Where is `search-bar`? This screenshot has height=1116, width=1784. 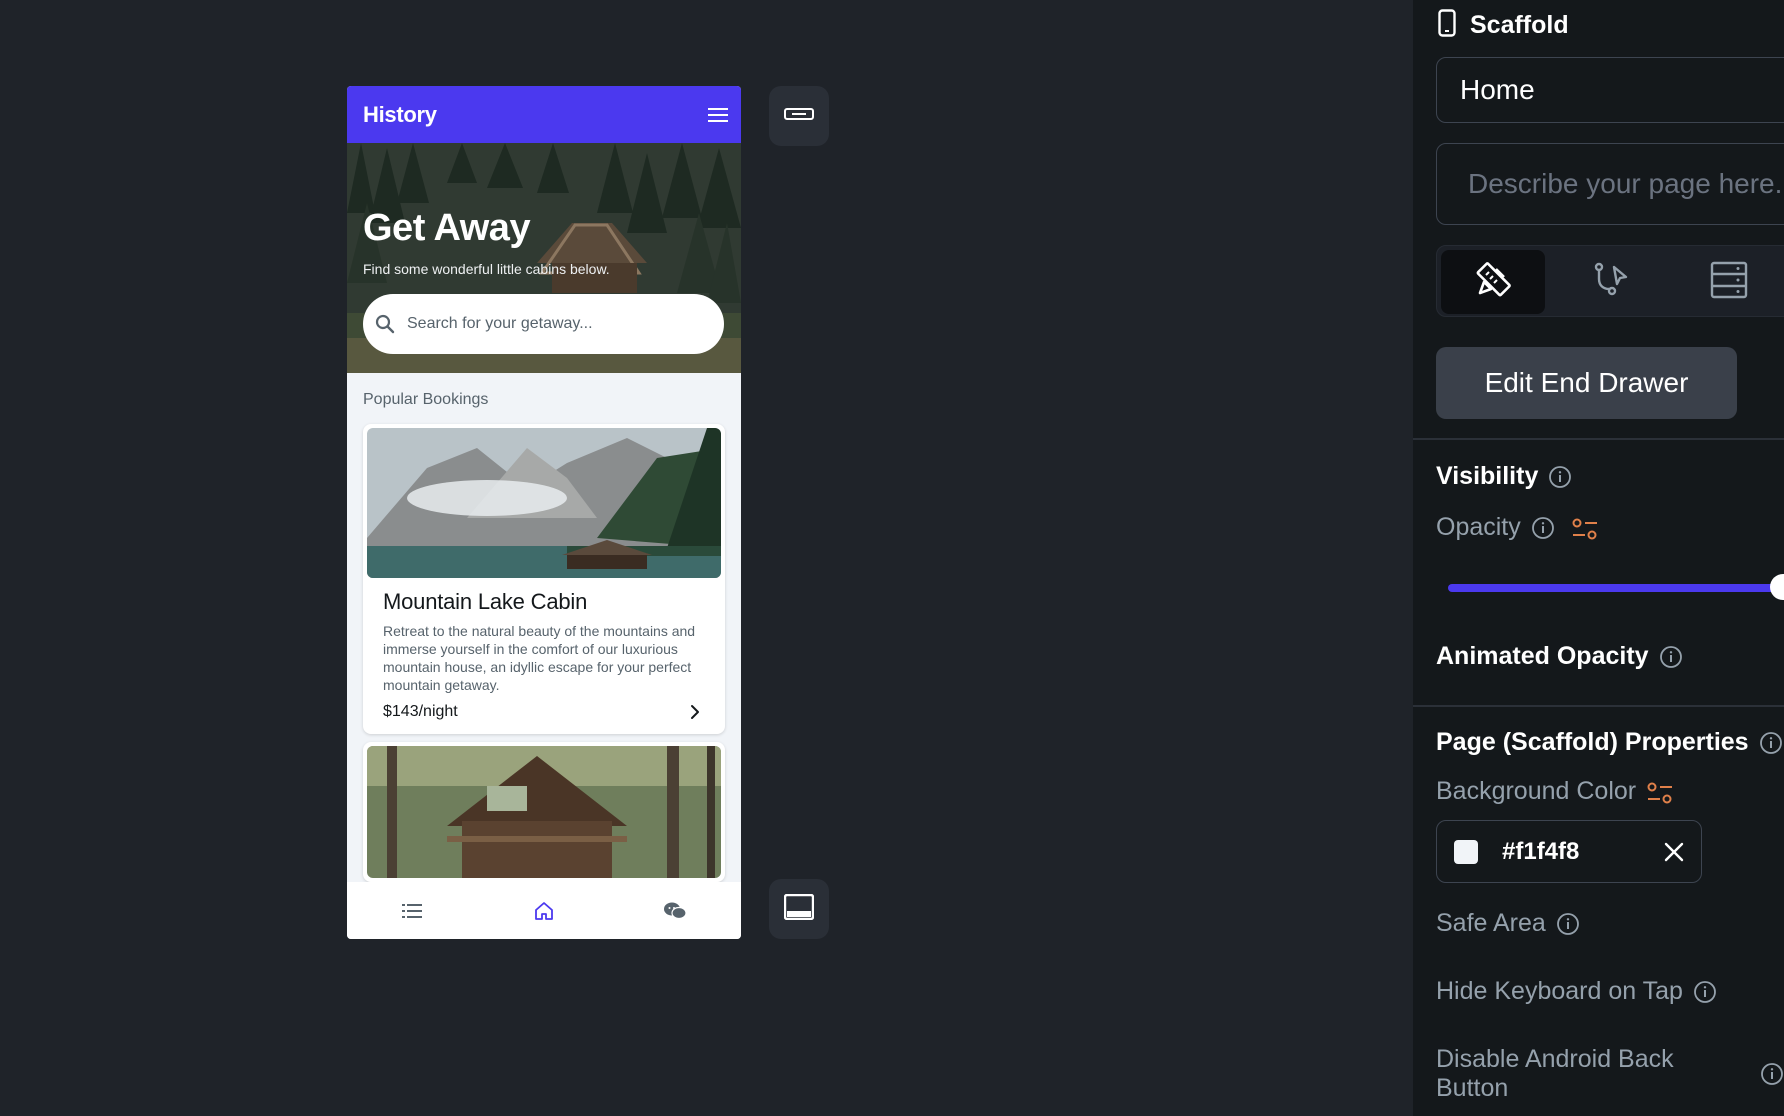
search-bar is located at coordinates (543, 324).